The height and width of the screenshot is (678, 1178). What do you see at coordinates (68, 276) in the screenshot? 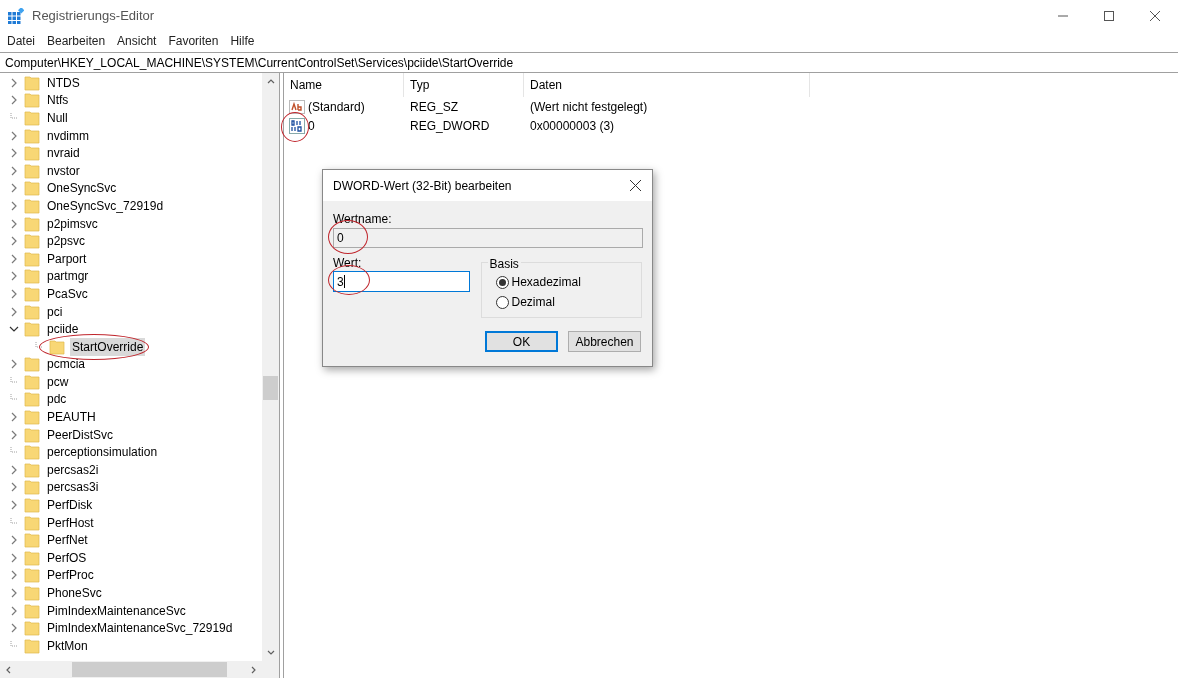
I see `tree-item: partmgr` at bounding box center [68, 276].